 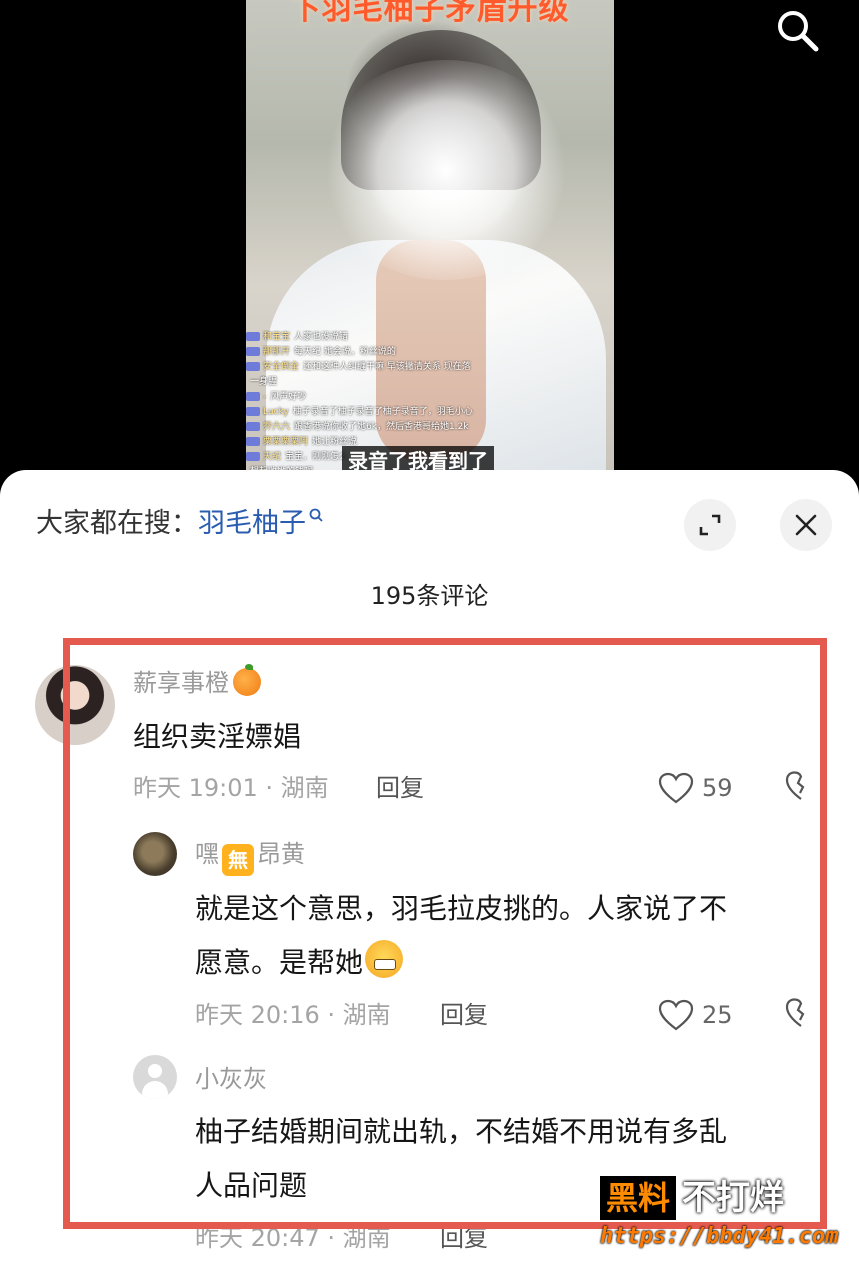 What do you see at coordinates (430, 13) in the screenshot?
I see `video-title-overlay: 下羽毛柚子矛盾升级` at bounding box center [430, 13].